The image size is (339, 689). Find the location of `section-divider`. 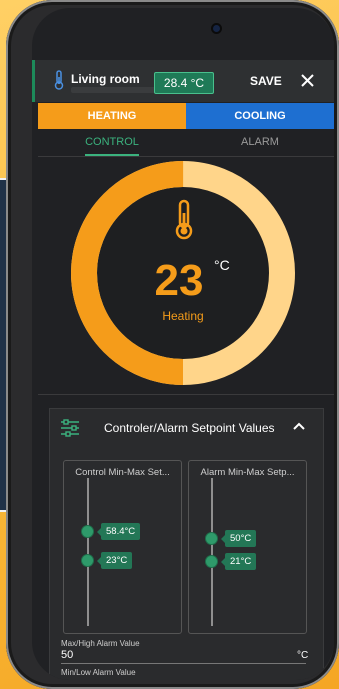

section-divider is located at coordinates (186, 394).